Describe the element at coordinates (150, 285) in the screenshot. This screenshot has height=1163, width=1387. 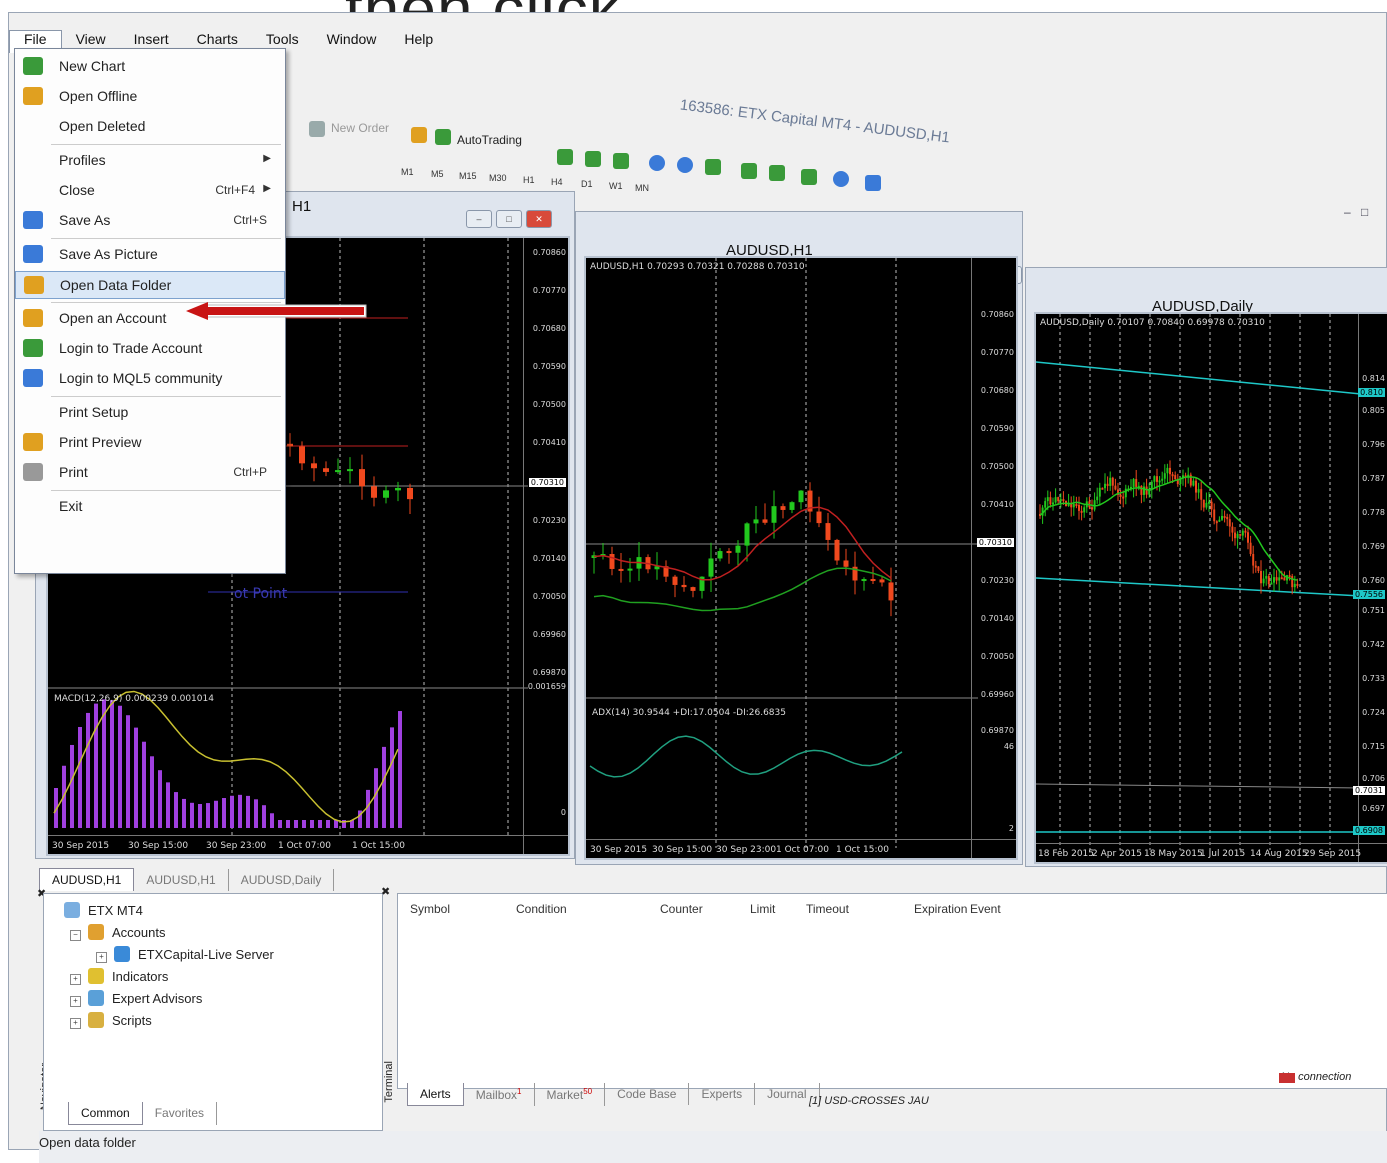
I see `menu-item-open-data-folder: Open Data Folder` at that location.